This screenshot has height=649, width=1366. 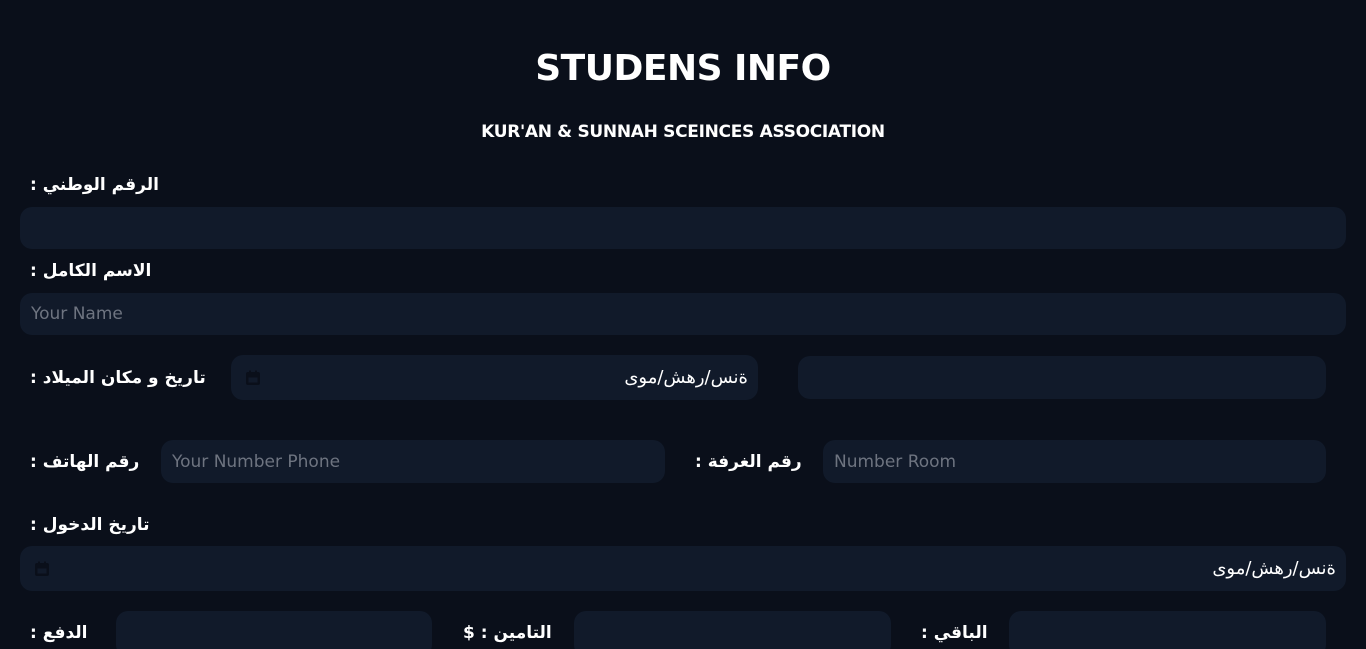 I want to click on birth-place-input, so click(x=1062, y=377).